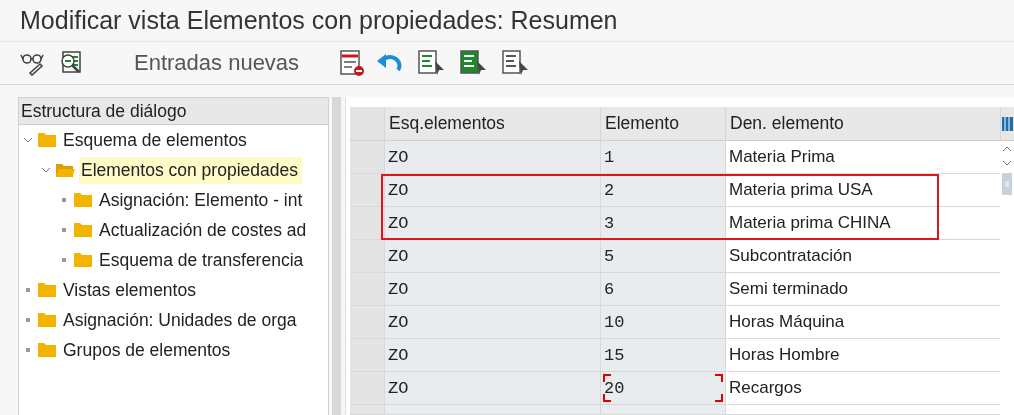 The image size is (1014, 415). I want to click on table-cell: Recargos, so click(862, 388).